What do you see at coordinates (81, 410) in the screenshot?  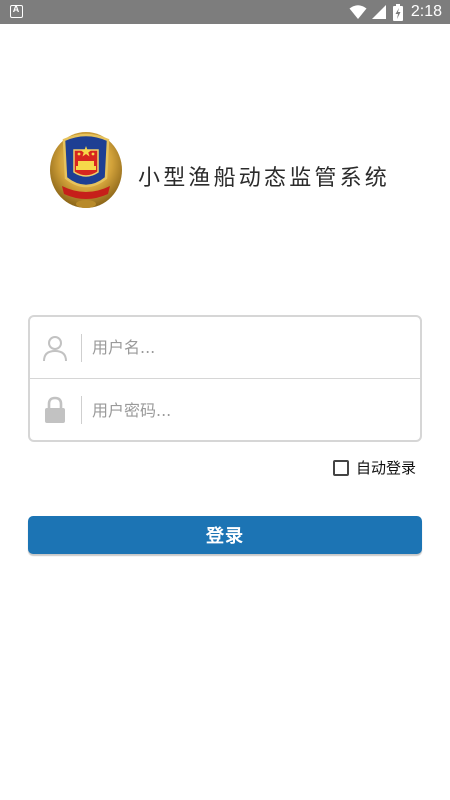 I see `password-divider` at bounding box center [81, 410].